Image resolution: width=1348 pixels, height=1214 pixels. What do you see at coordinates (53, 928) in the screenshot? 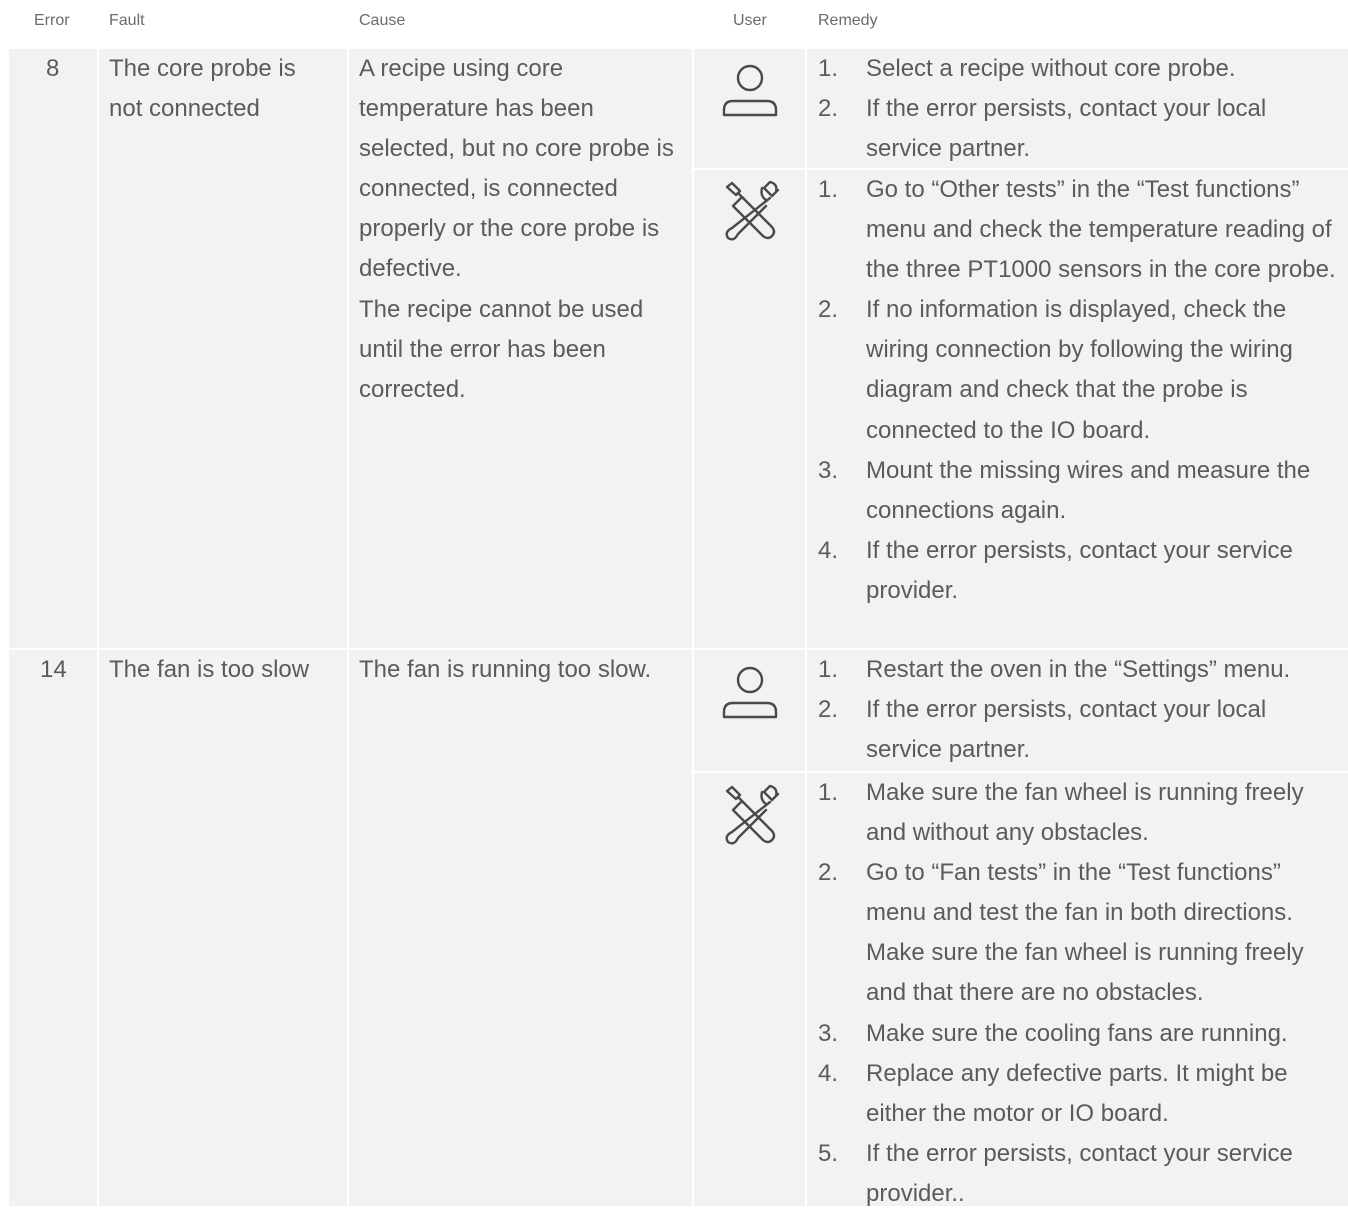
I see `row2-error-cell` at bounding box center [53, 928].